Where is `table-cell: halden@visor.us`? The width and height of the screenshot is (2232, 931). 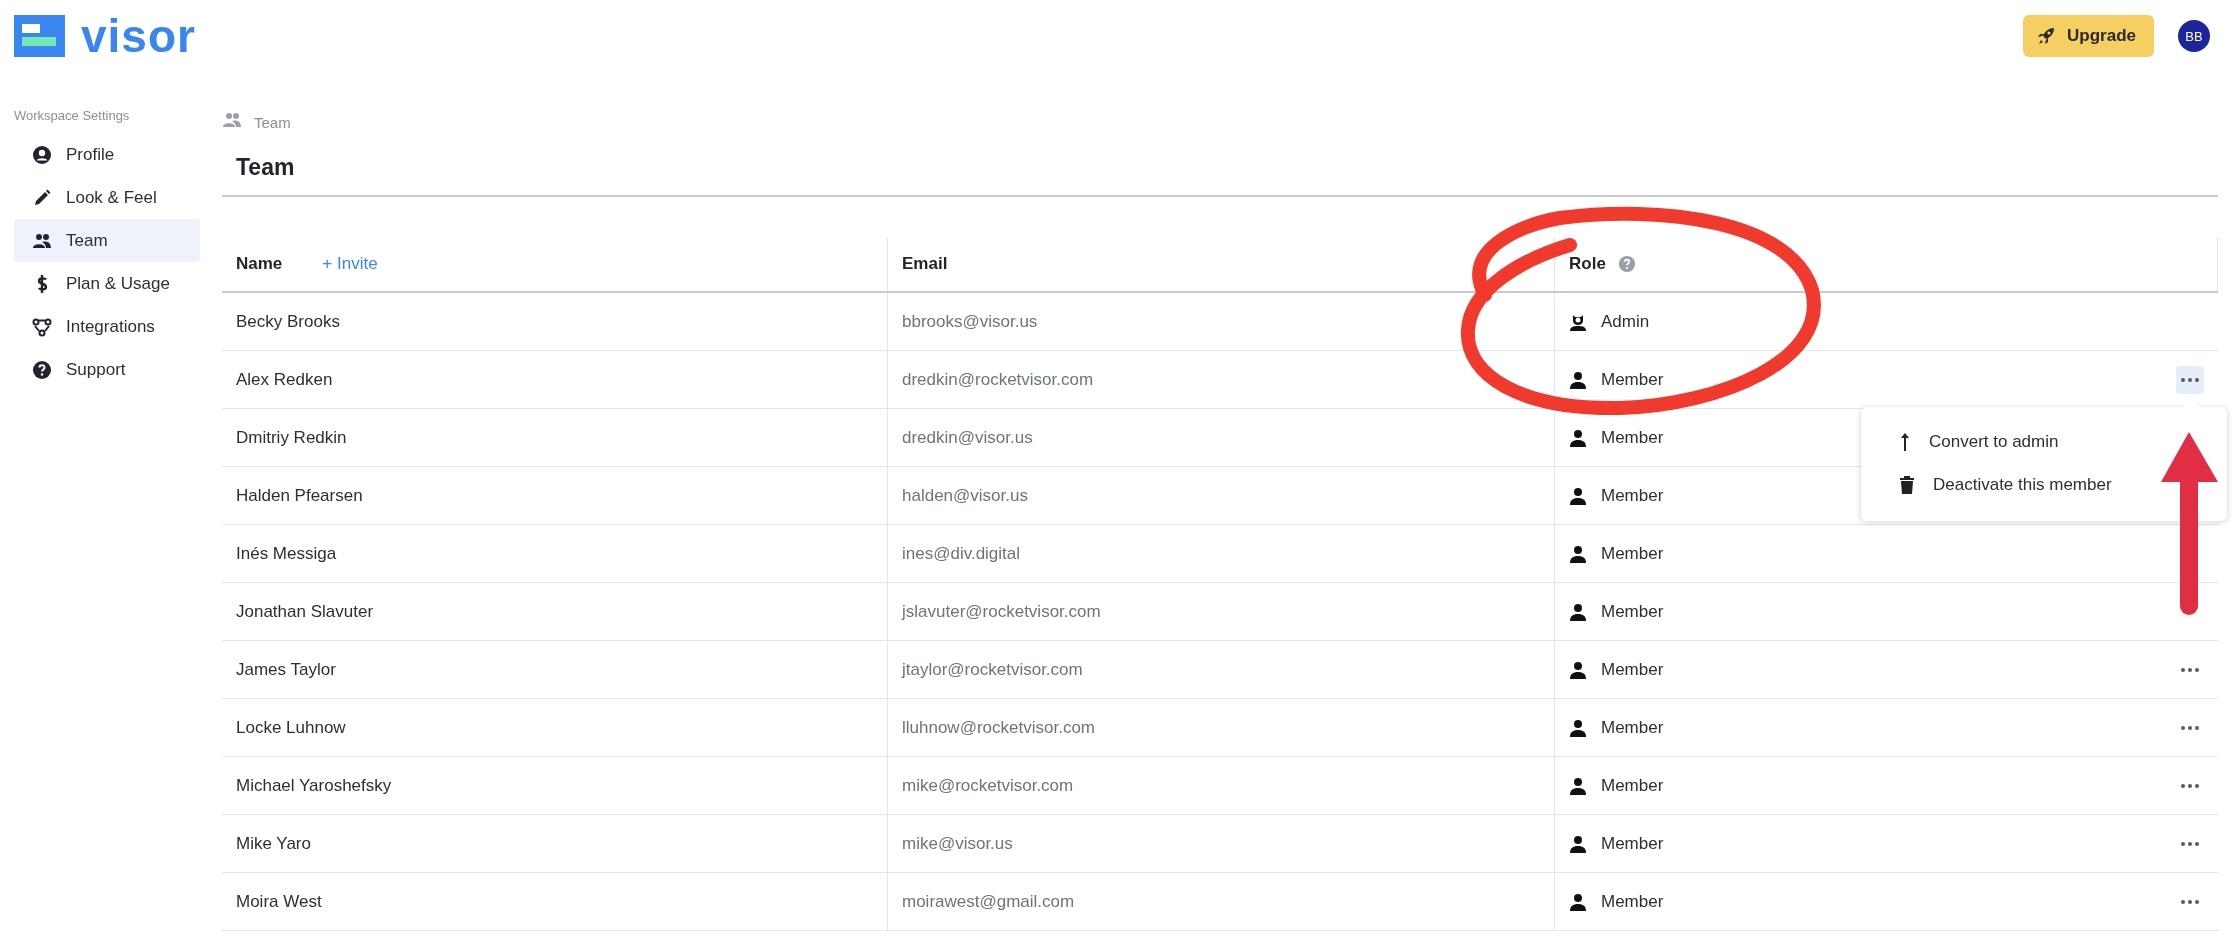
table-cell: halden@visor.us is located at coordinates (1221, 495).